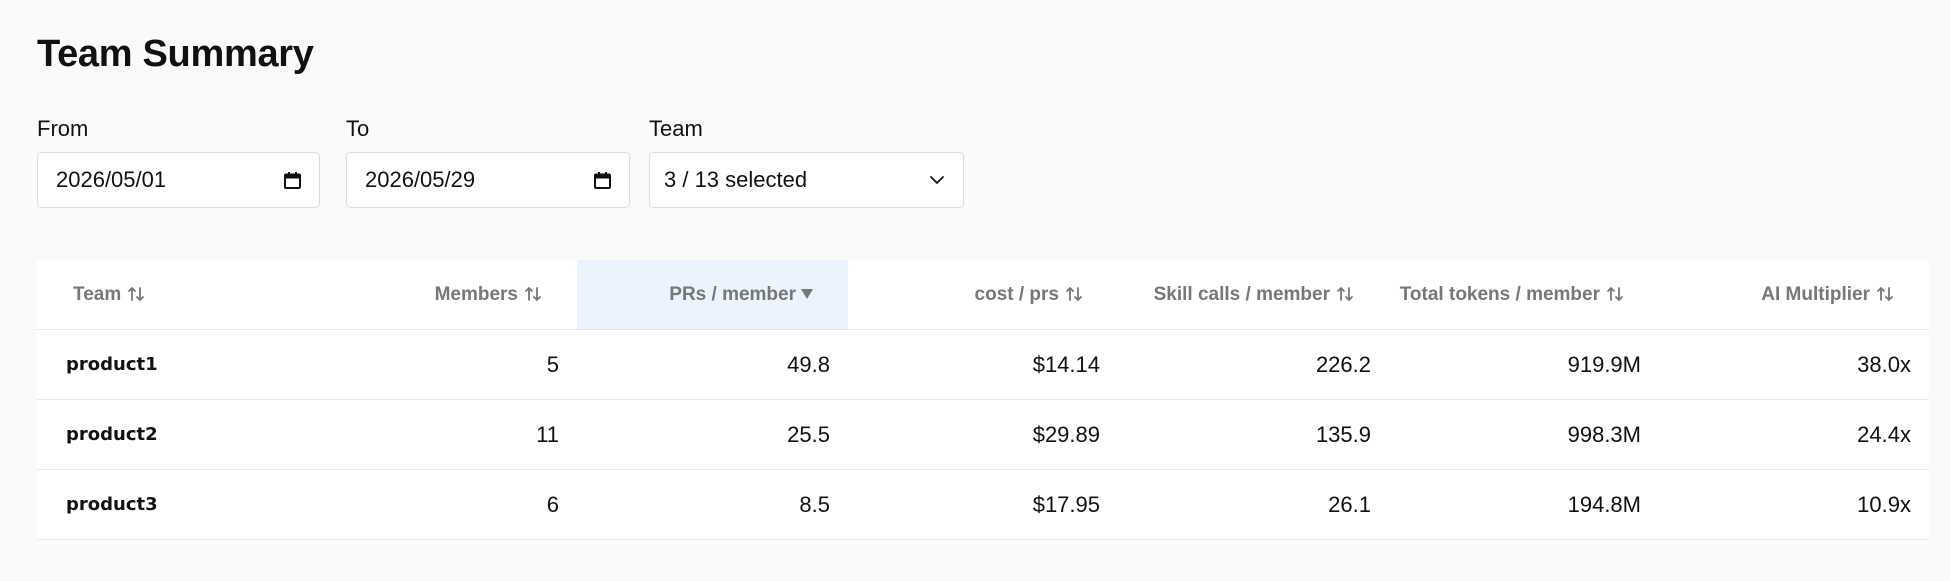 The width and height of the screenshot is (1950, 581). Describe the element at coordinates (1253, 434) in the screenshot. I see `skill-calls-per-member-cell: 135.9` at that location.